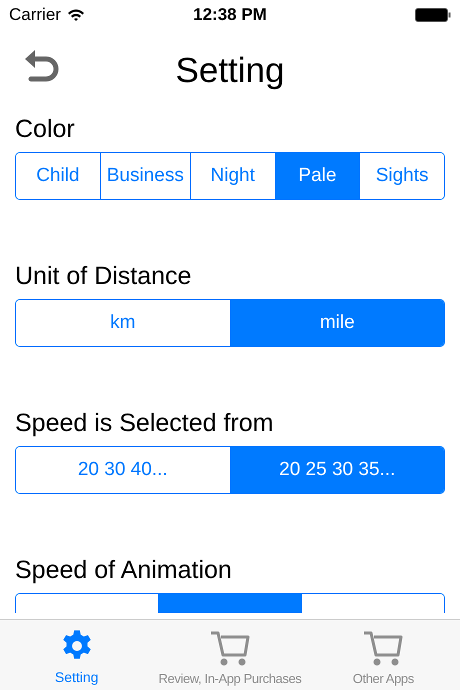  Describe the element at coordinates (432, 15) in the screenshot. I see `battery-icon` at that location.